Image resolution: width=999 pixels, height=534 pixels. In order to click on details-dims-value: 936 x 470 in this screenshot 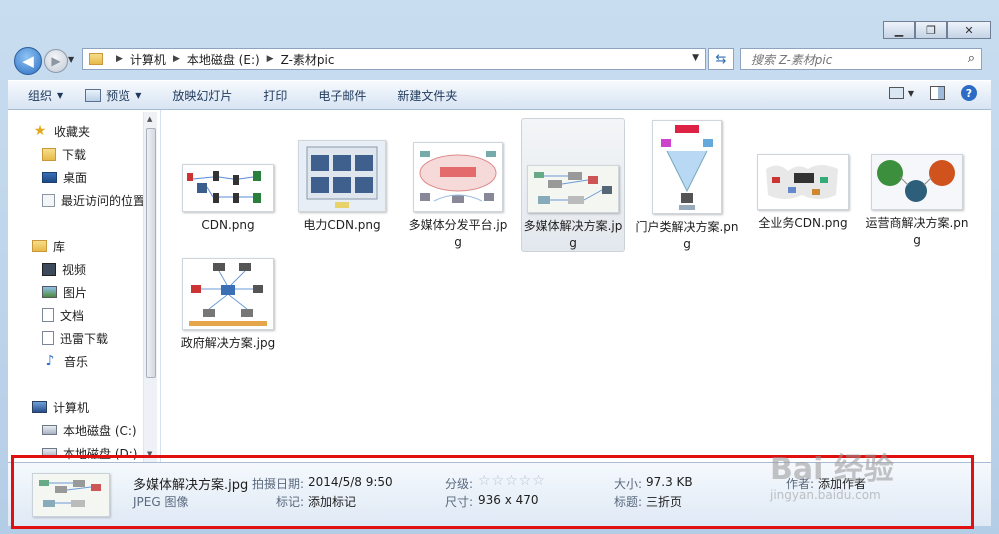, I will do `click(508, 500)`.